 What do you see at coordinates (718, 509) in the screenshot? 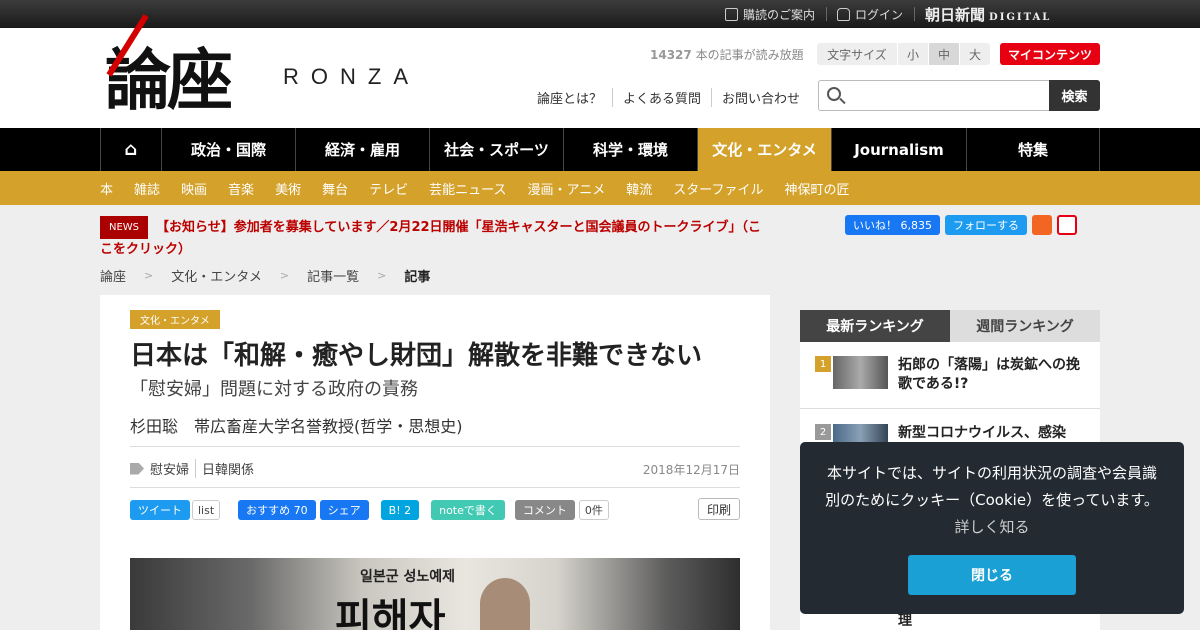
I see `print-button: 印刷` at bounding box center [718, 509].